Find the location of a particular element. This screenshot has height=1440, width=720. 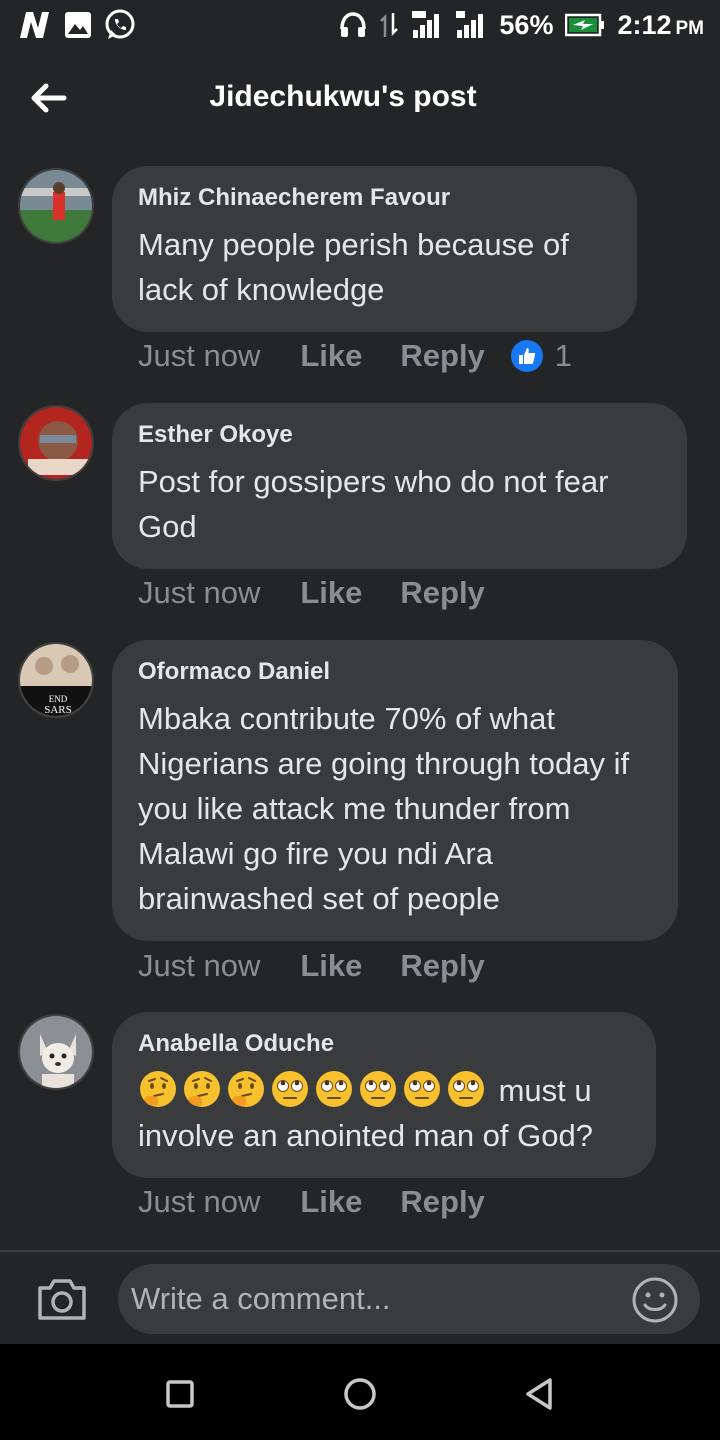

header: Jidechukwu's post is located at coordinates (360, 99).